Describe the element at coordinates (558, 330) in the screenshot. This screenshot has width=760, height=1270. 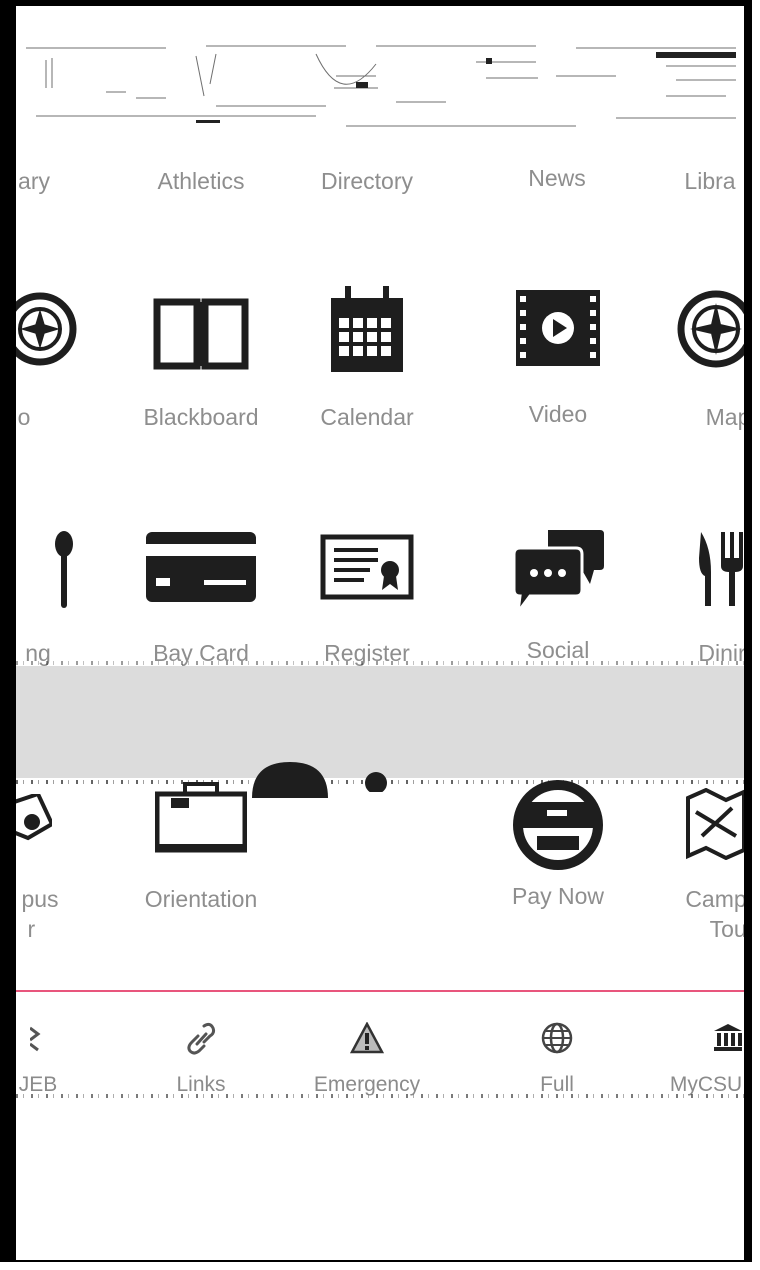
I see `video-icon` at that location.